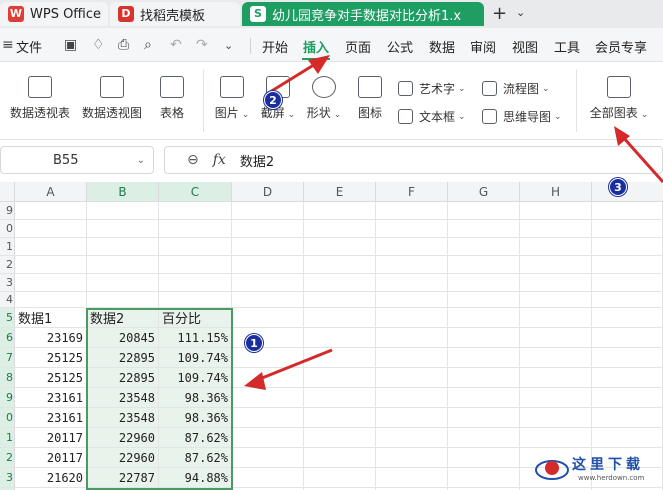 Image resolution: width=663 pixels, height=490 pixels. What do you see at coordinates (51, 192) in the screenshot?
I see `column-header-a: A` at bounding box center [51, 192].